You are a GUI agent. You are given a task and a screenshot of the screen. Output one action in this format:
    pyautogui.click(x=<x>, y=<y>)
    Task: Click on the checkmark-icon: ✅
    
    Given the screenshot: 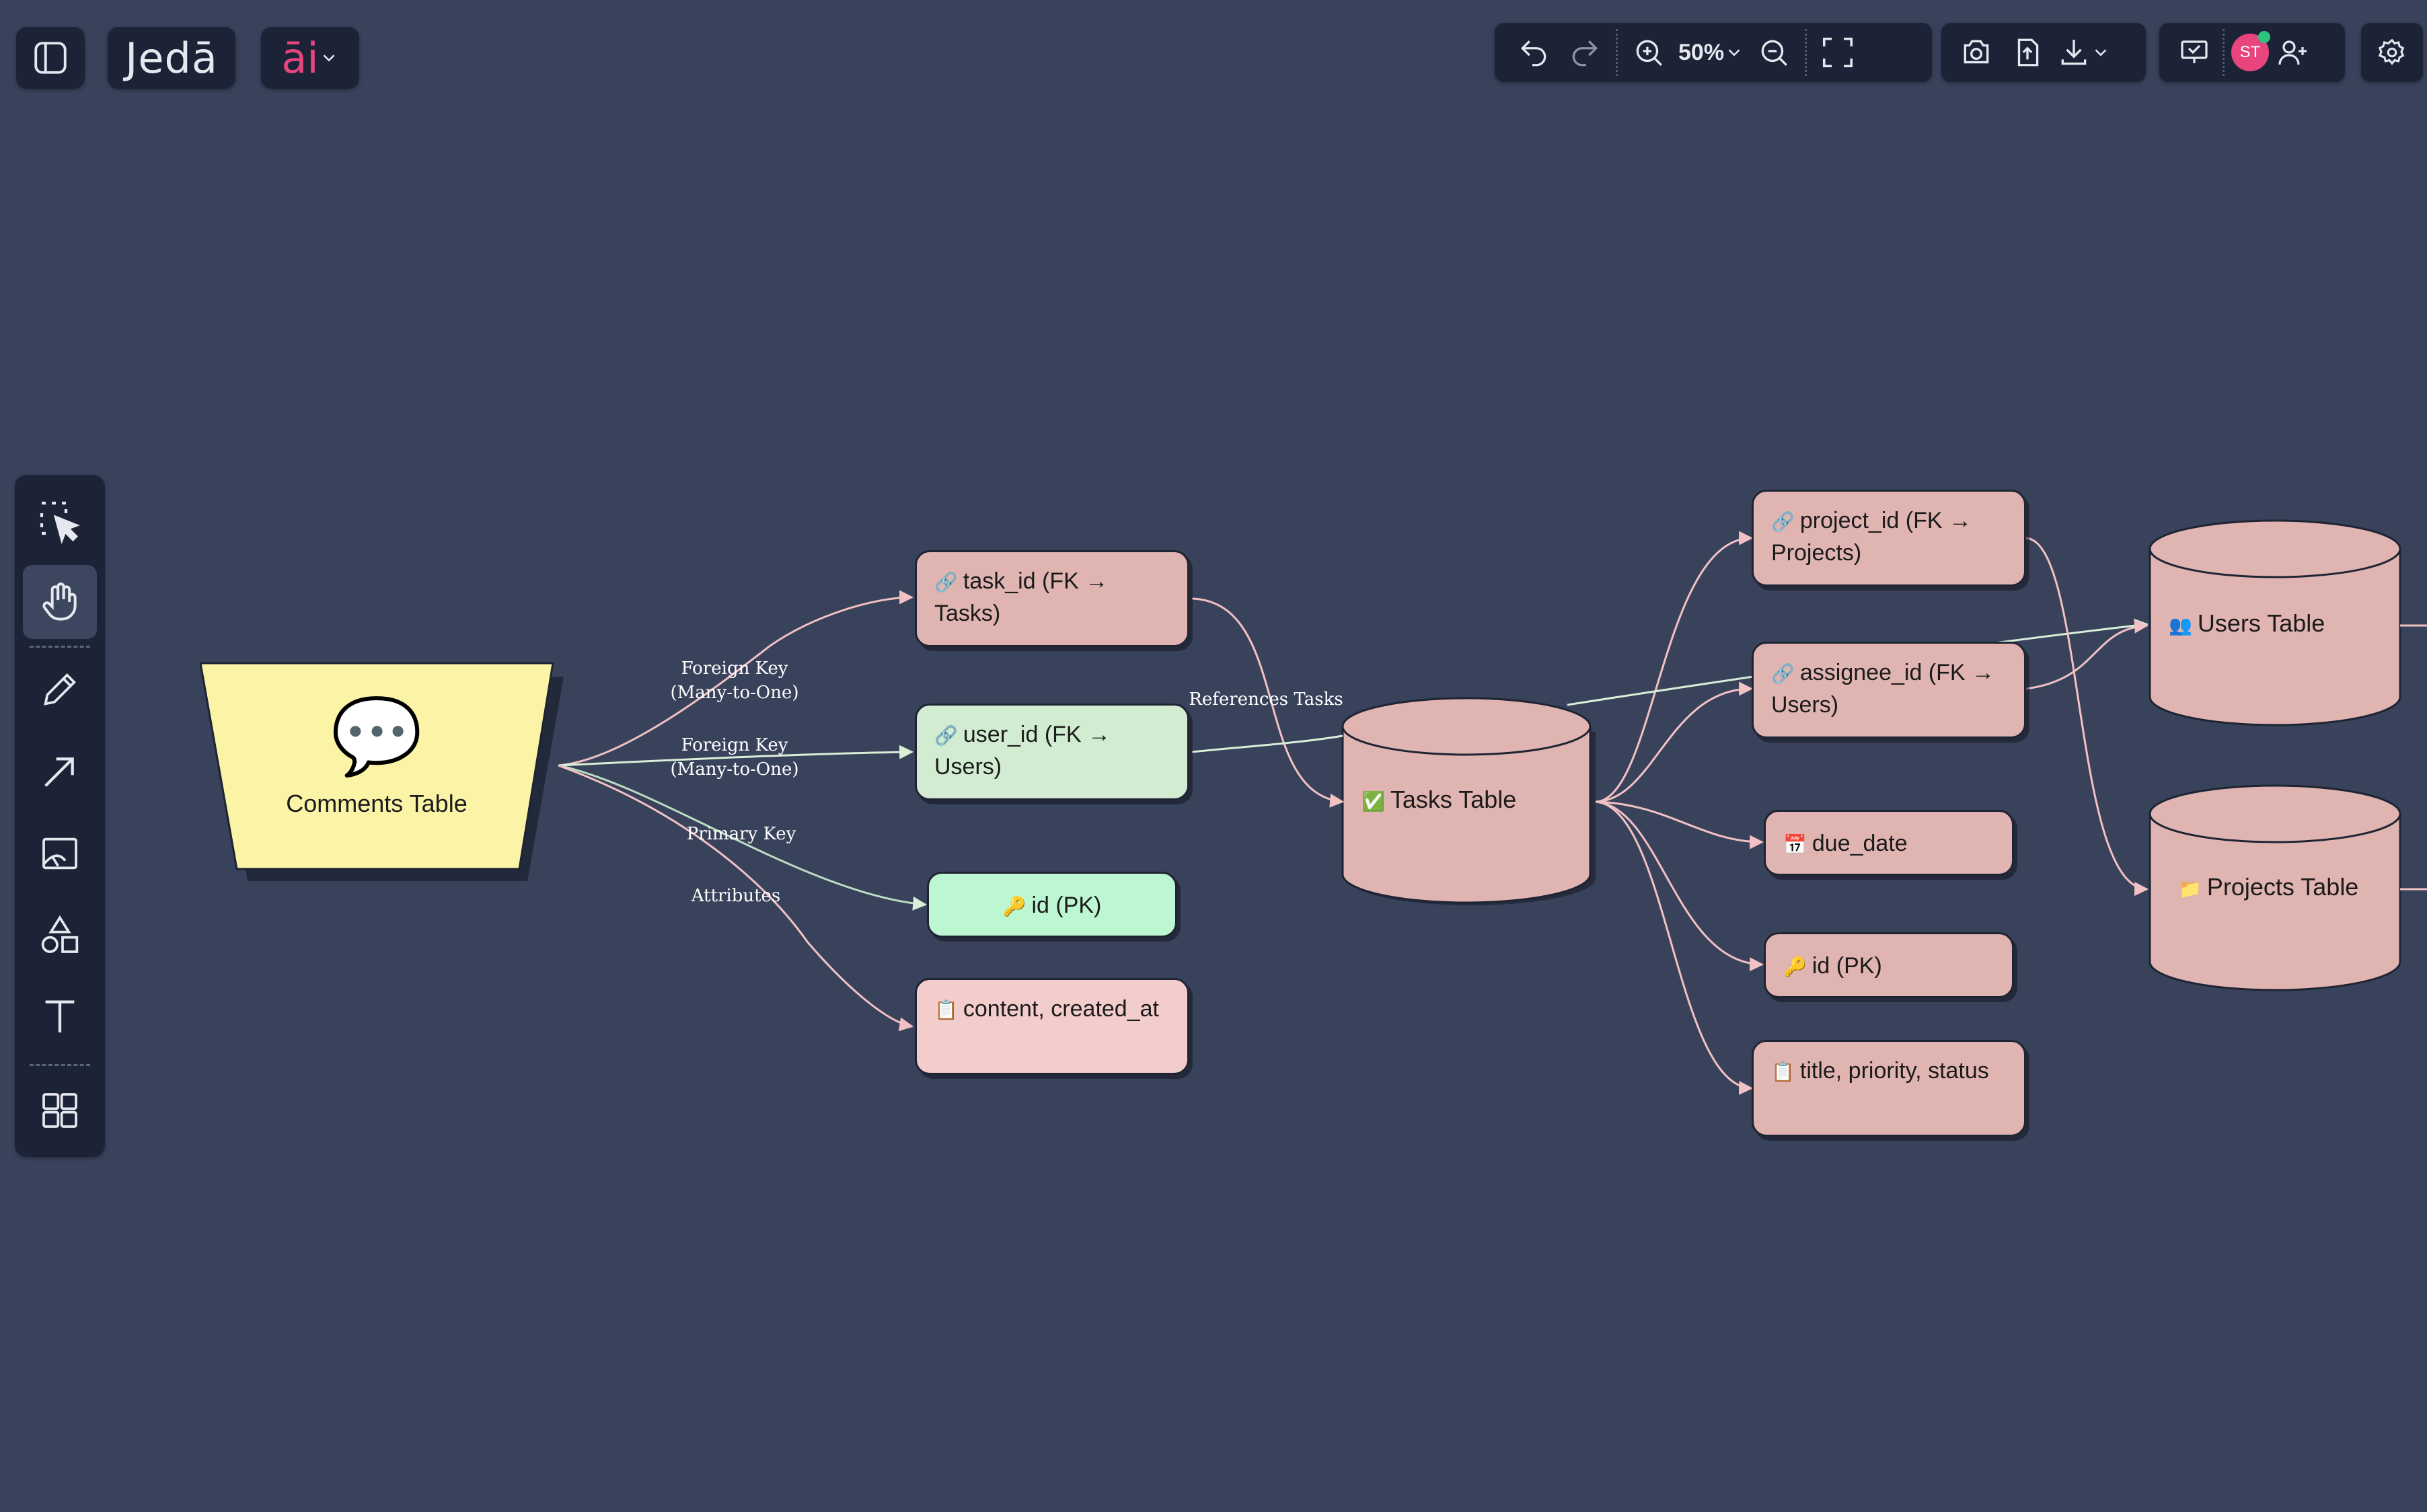 What is the action you would take?
    pyautogui.click(x=1373, y=801)
    